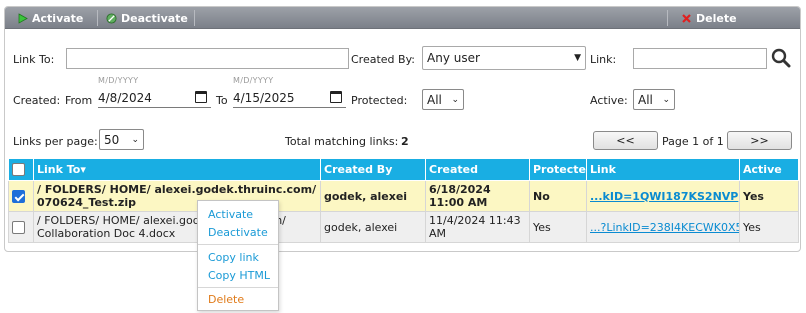 Image resolution: width=806 pixels, height=313 pixels. Describe the element at coordinates (558, 196) in the screenshot. I see `protected-cell: No` at that location.